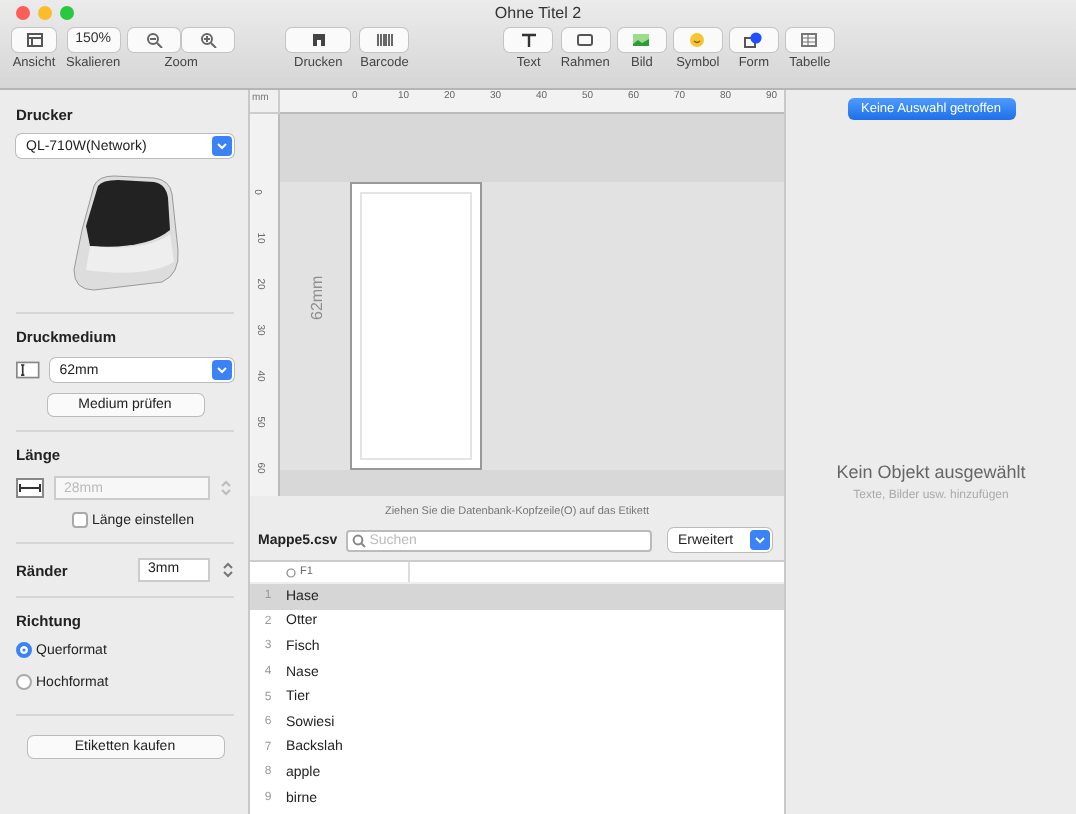  I want to click on barcode-icon, so click(384, 39).